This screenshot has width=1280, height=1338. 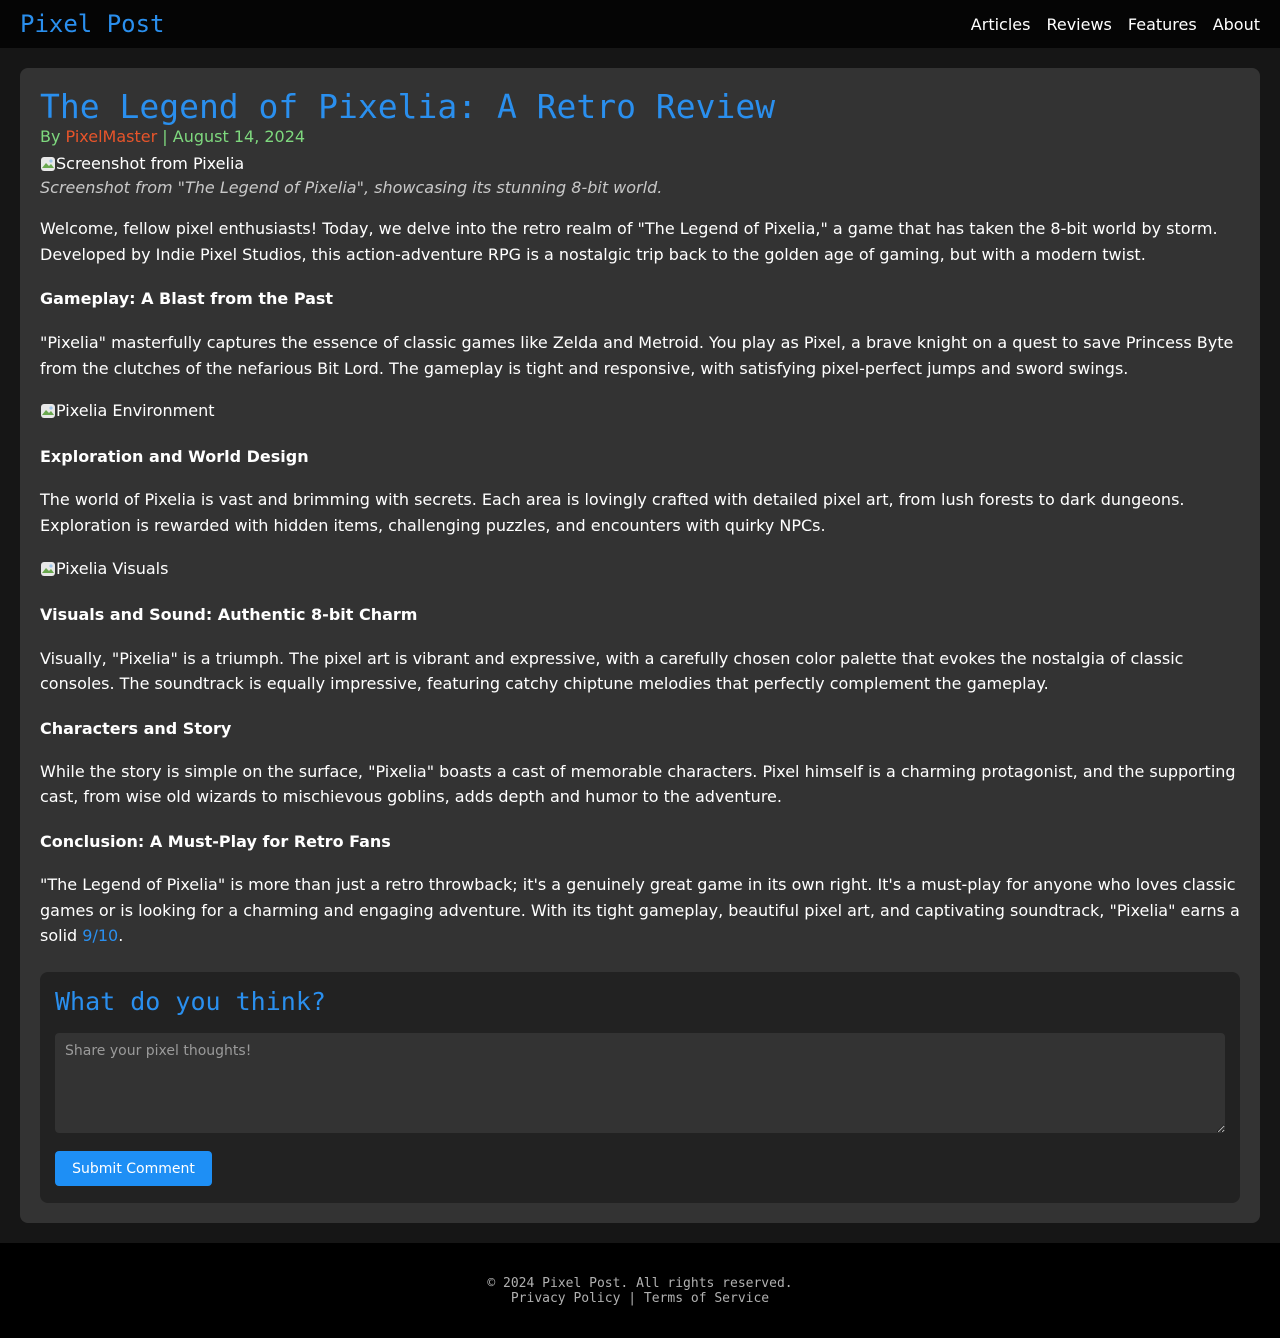 I want to click on nav-reviews: Reviews, so click(x=1078, y=24).